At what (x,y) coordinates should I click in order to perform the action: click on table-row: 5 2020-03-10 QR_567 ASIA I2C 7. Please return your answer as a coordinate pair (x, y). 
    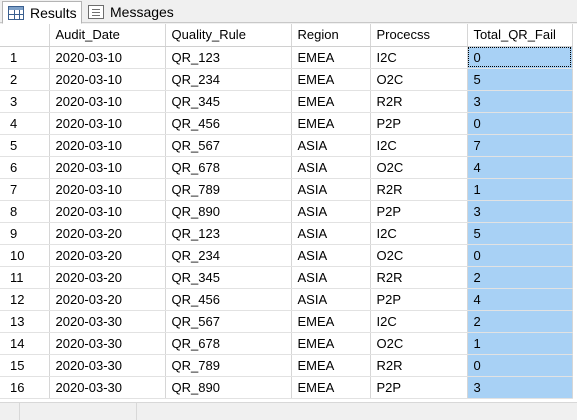
    Looking at the image, I should click on (286, 145).